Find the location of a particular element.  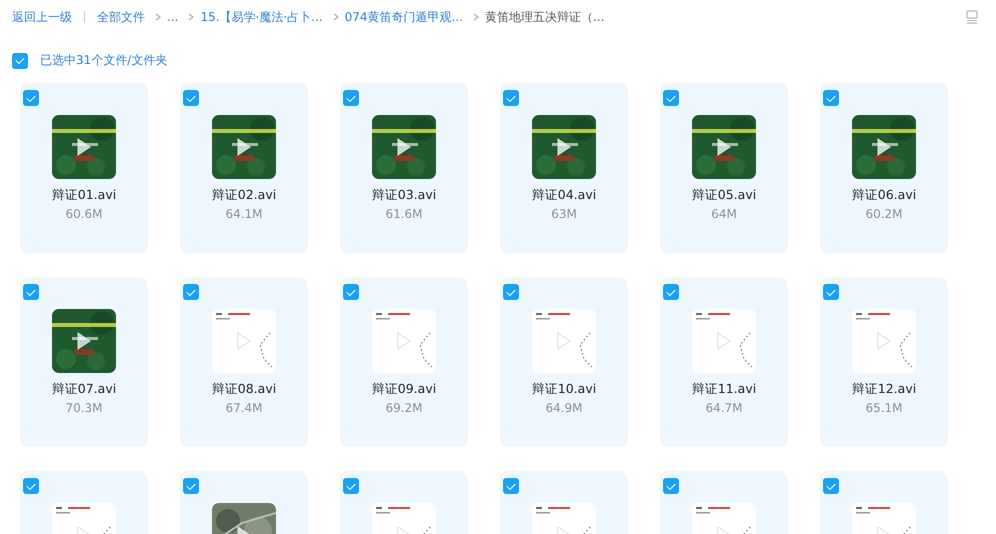

file-name: 辩证05.avi is located at coordinates (724, 195).